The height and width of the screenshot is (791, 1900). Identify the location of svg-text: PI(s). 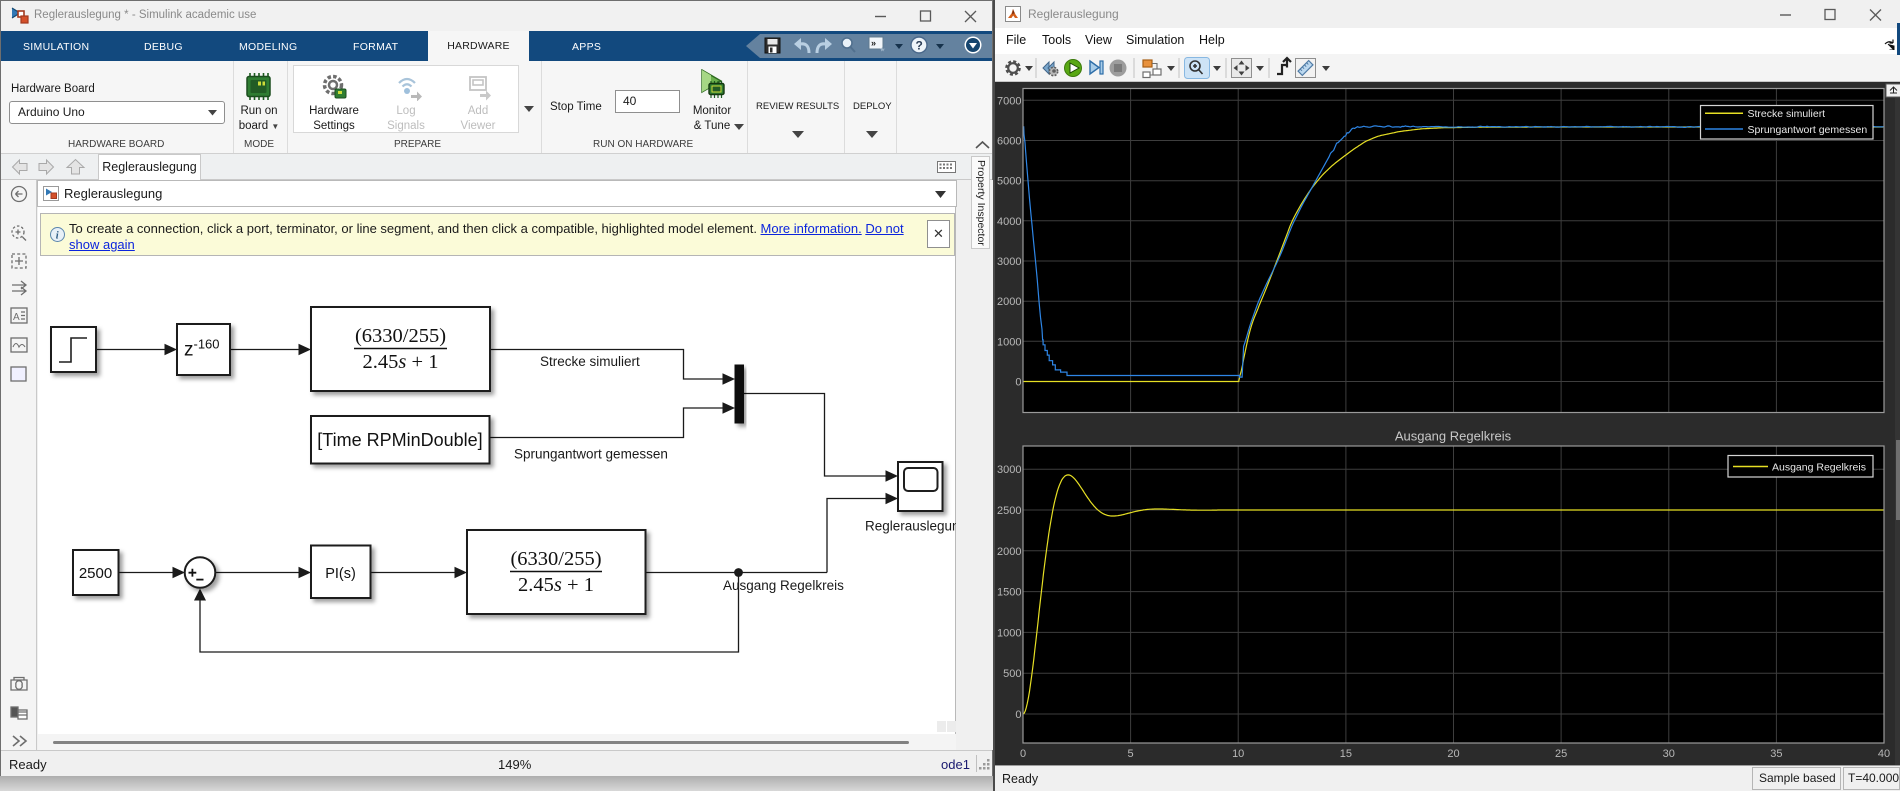
(340, 574).